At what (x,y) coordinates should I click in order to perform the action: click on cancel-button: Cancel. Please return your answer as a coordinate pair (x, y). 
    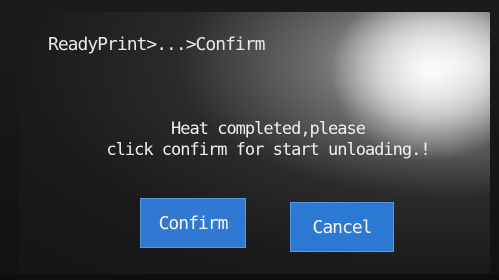
    Looking at the image, I should click on (342, 227).